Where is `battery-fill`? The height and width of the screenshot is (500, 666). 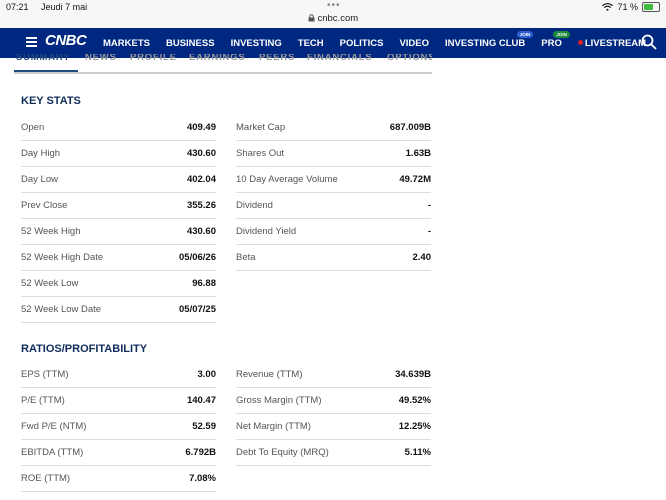 battery-fill is located at coordinates (649, 7).